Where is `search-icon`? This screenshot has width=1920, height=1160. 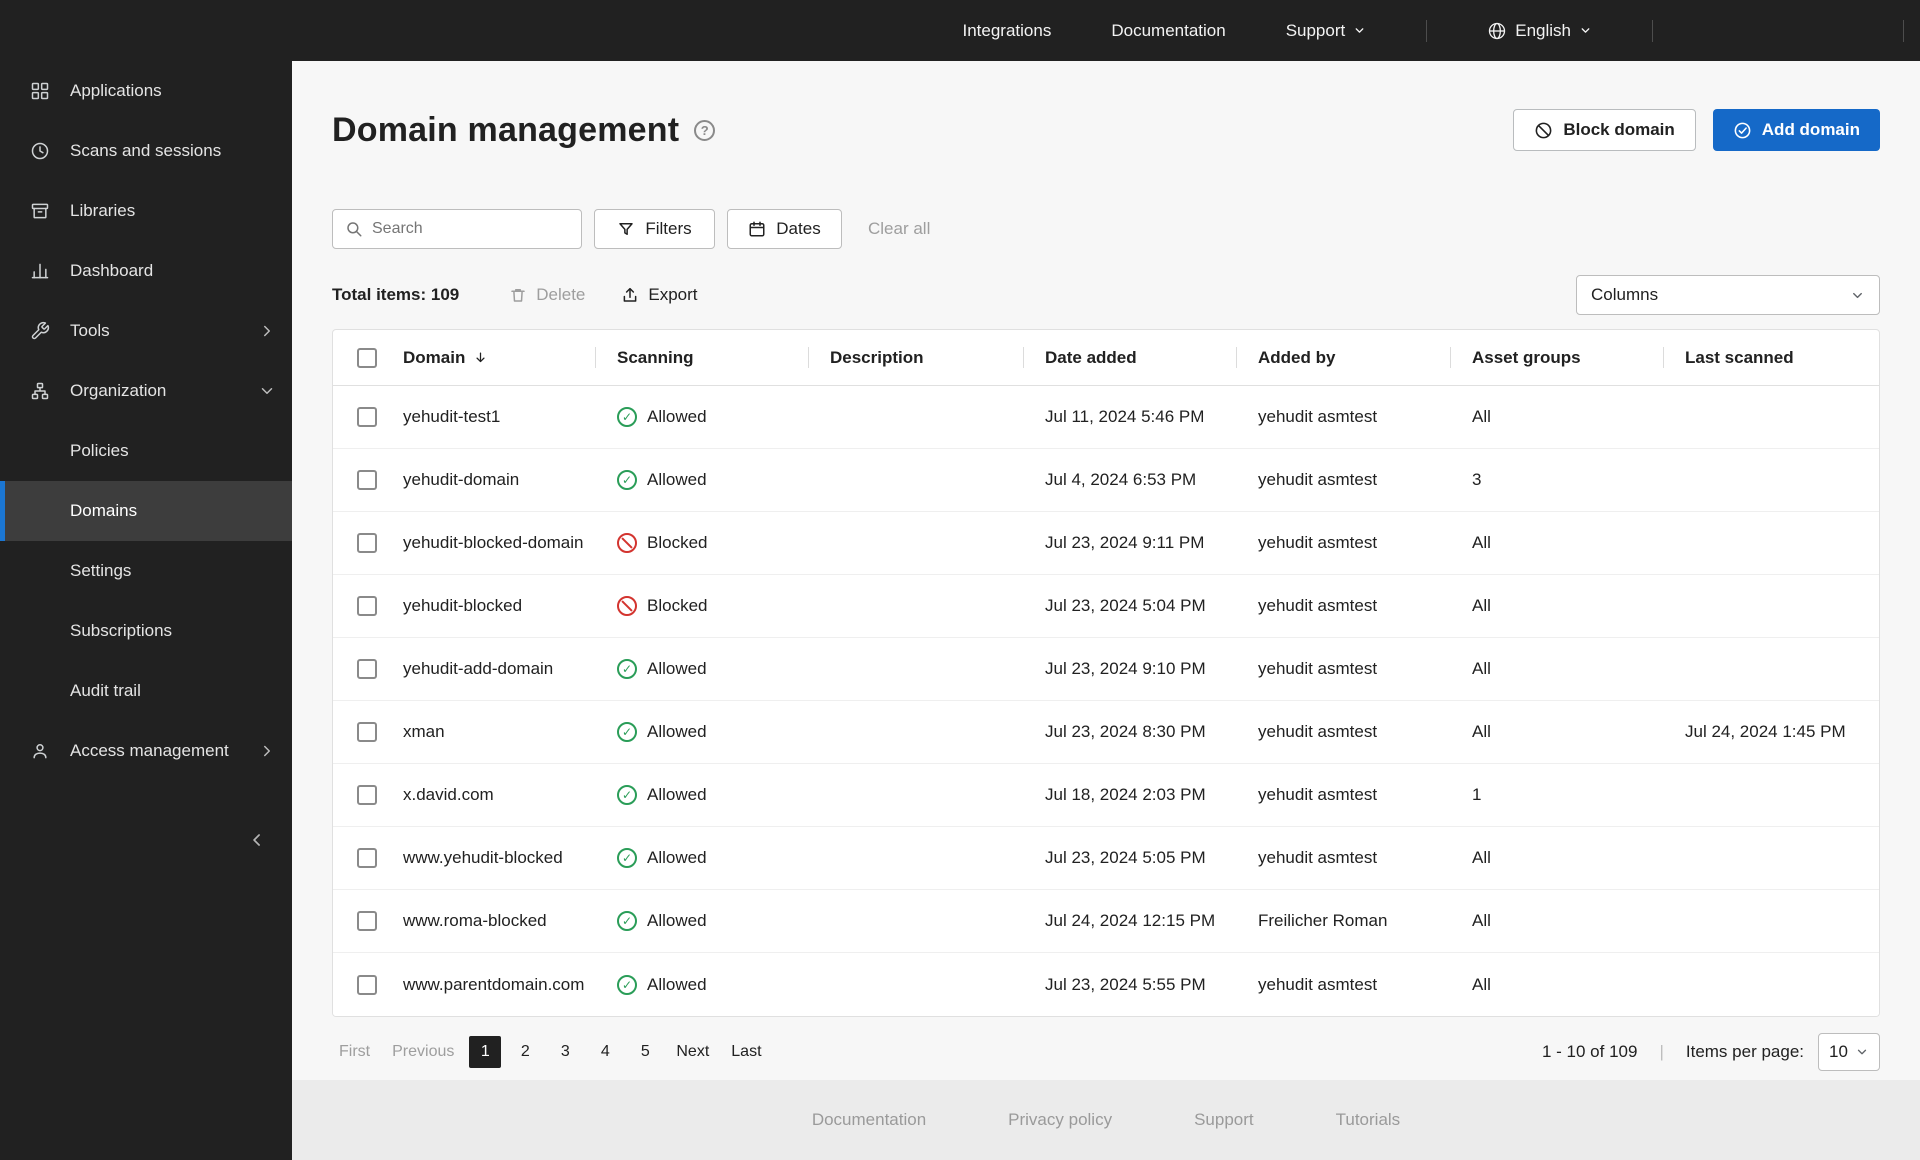
search-icon is located at coordinates (354, 229).